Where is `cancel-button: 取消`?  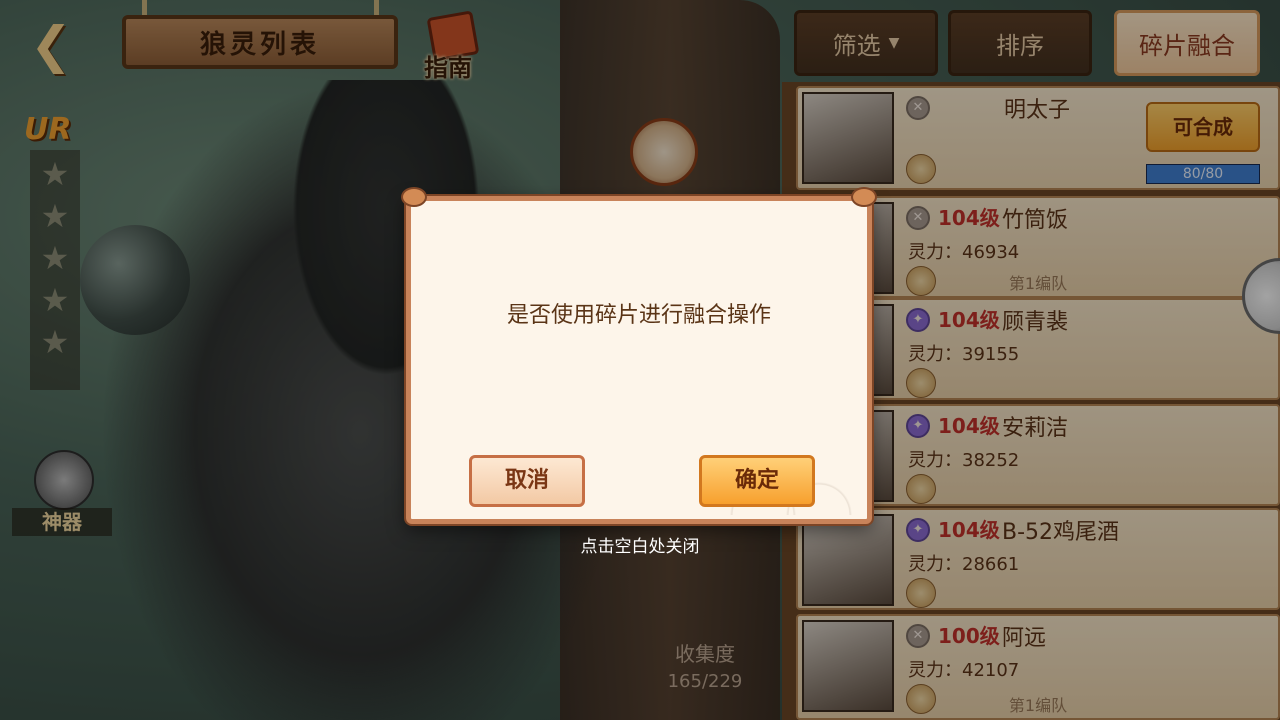
cancel-button: 取消 is located at coordinates (527, 481).